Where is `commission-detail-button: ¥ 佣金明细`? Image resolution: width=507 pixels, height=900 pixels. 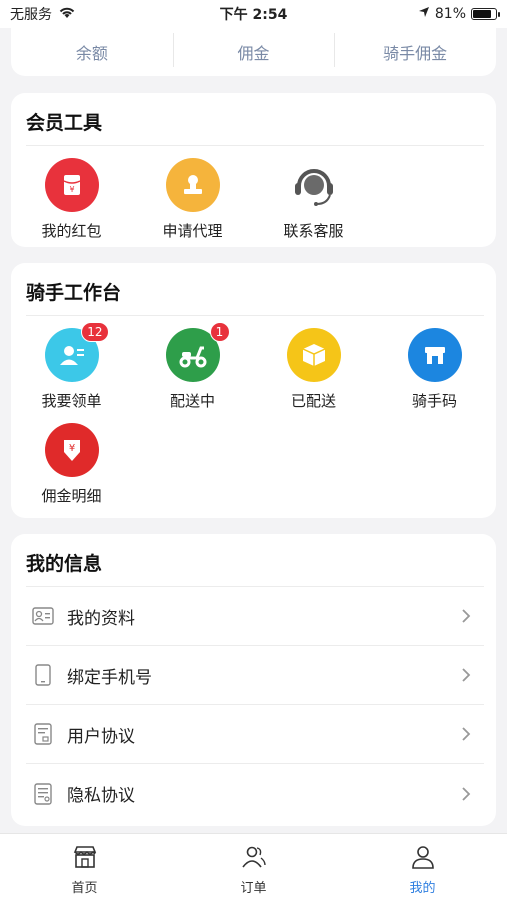
commission-detail-button: ¥ 佣金明细 is located at coordinates (71, 464).